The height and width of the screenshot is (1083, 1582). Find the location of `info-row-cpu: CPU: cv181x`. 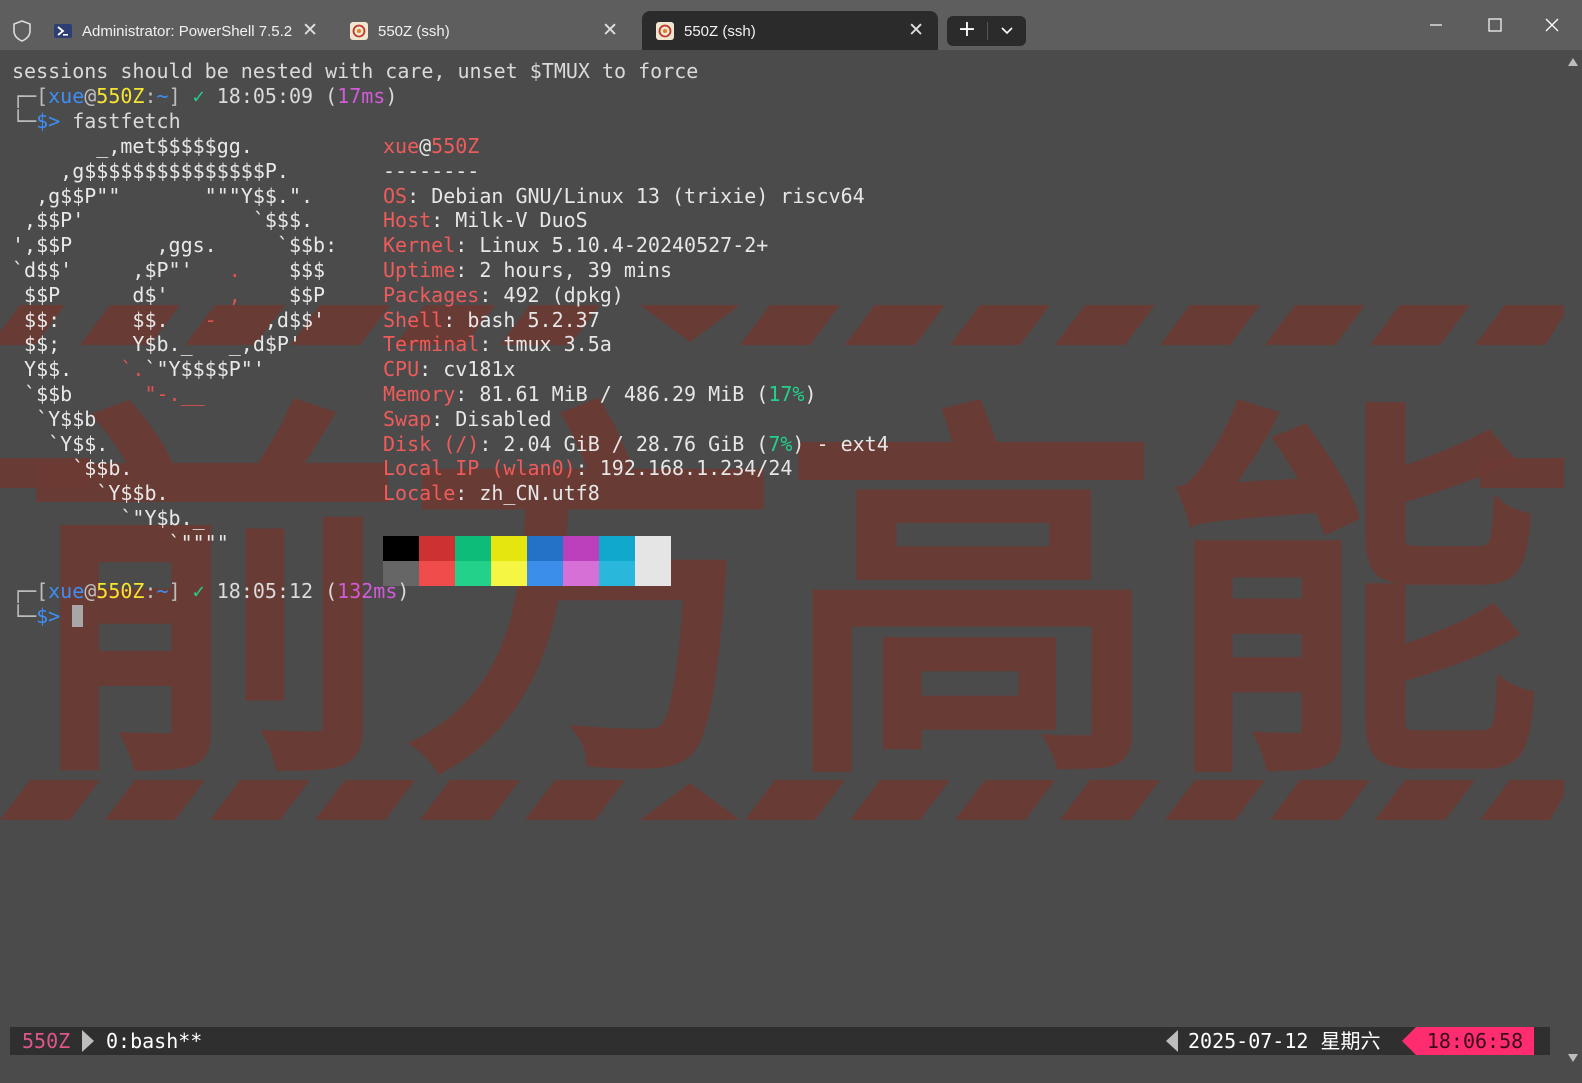

info-row-cpu: CPU: cv181x is located at coordinates (449, 369).